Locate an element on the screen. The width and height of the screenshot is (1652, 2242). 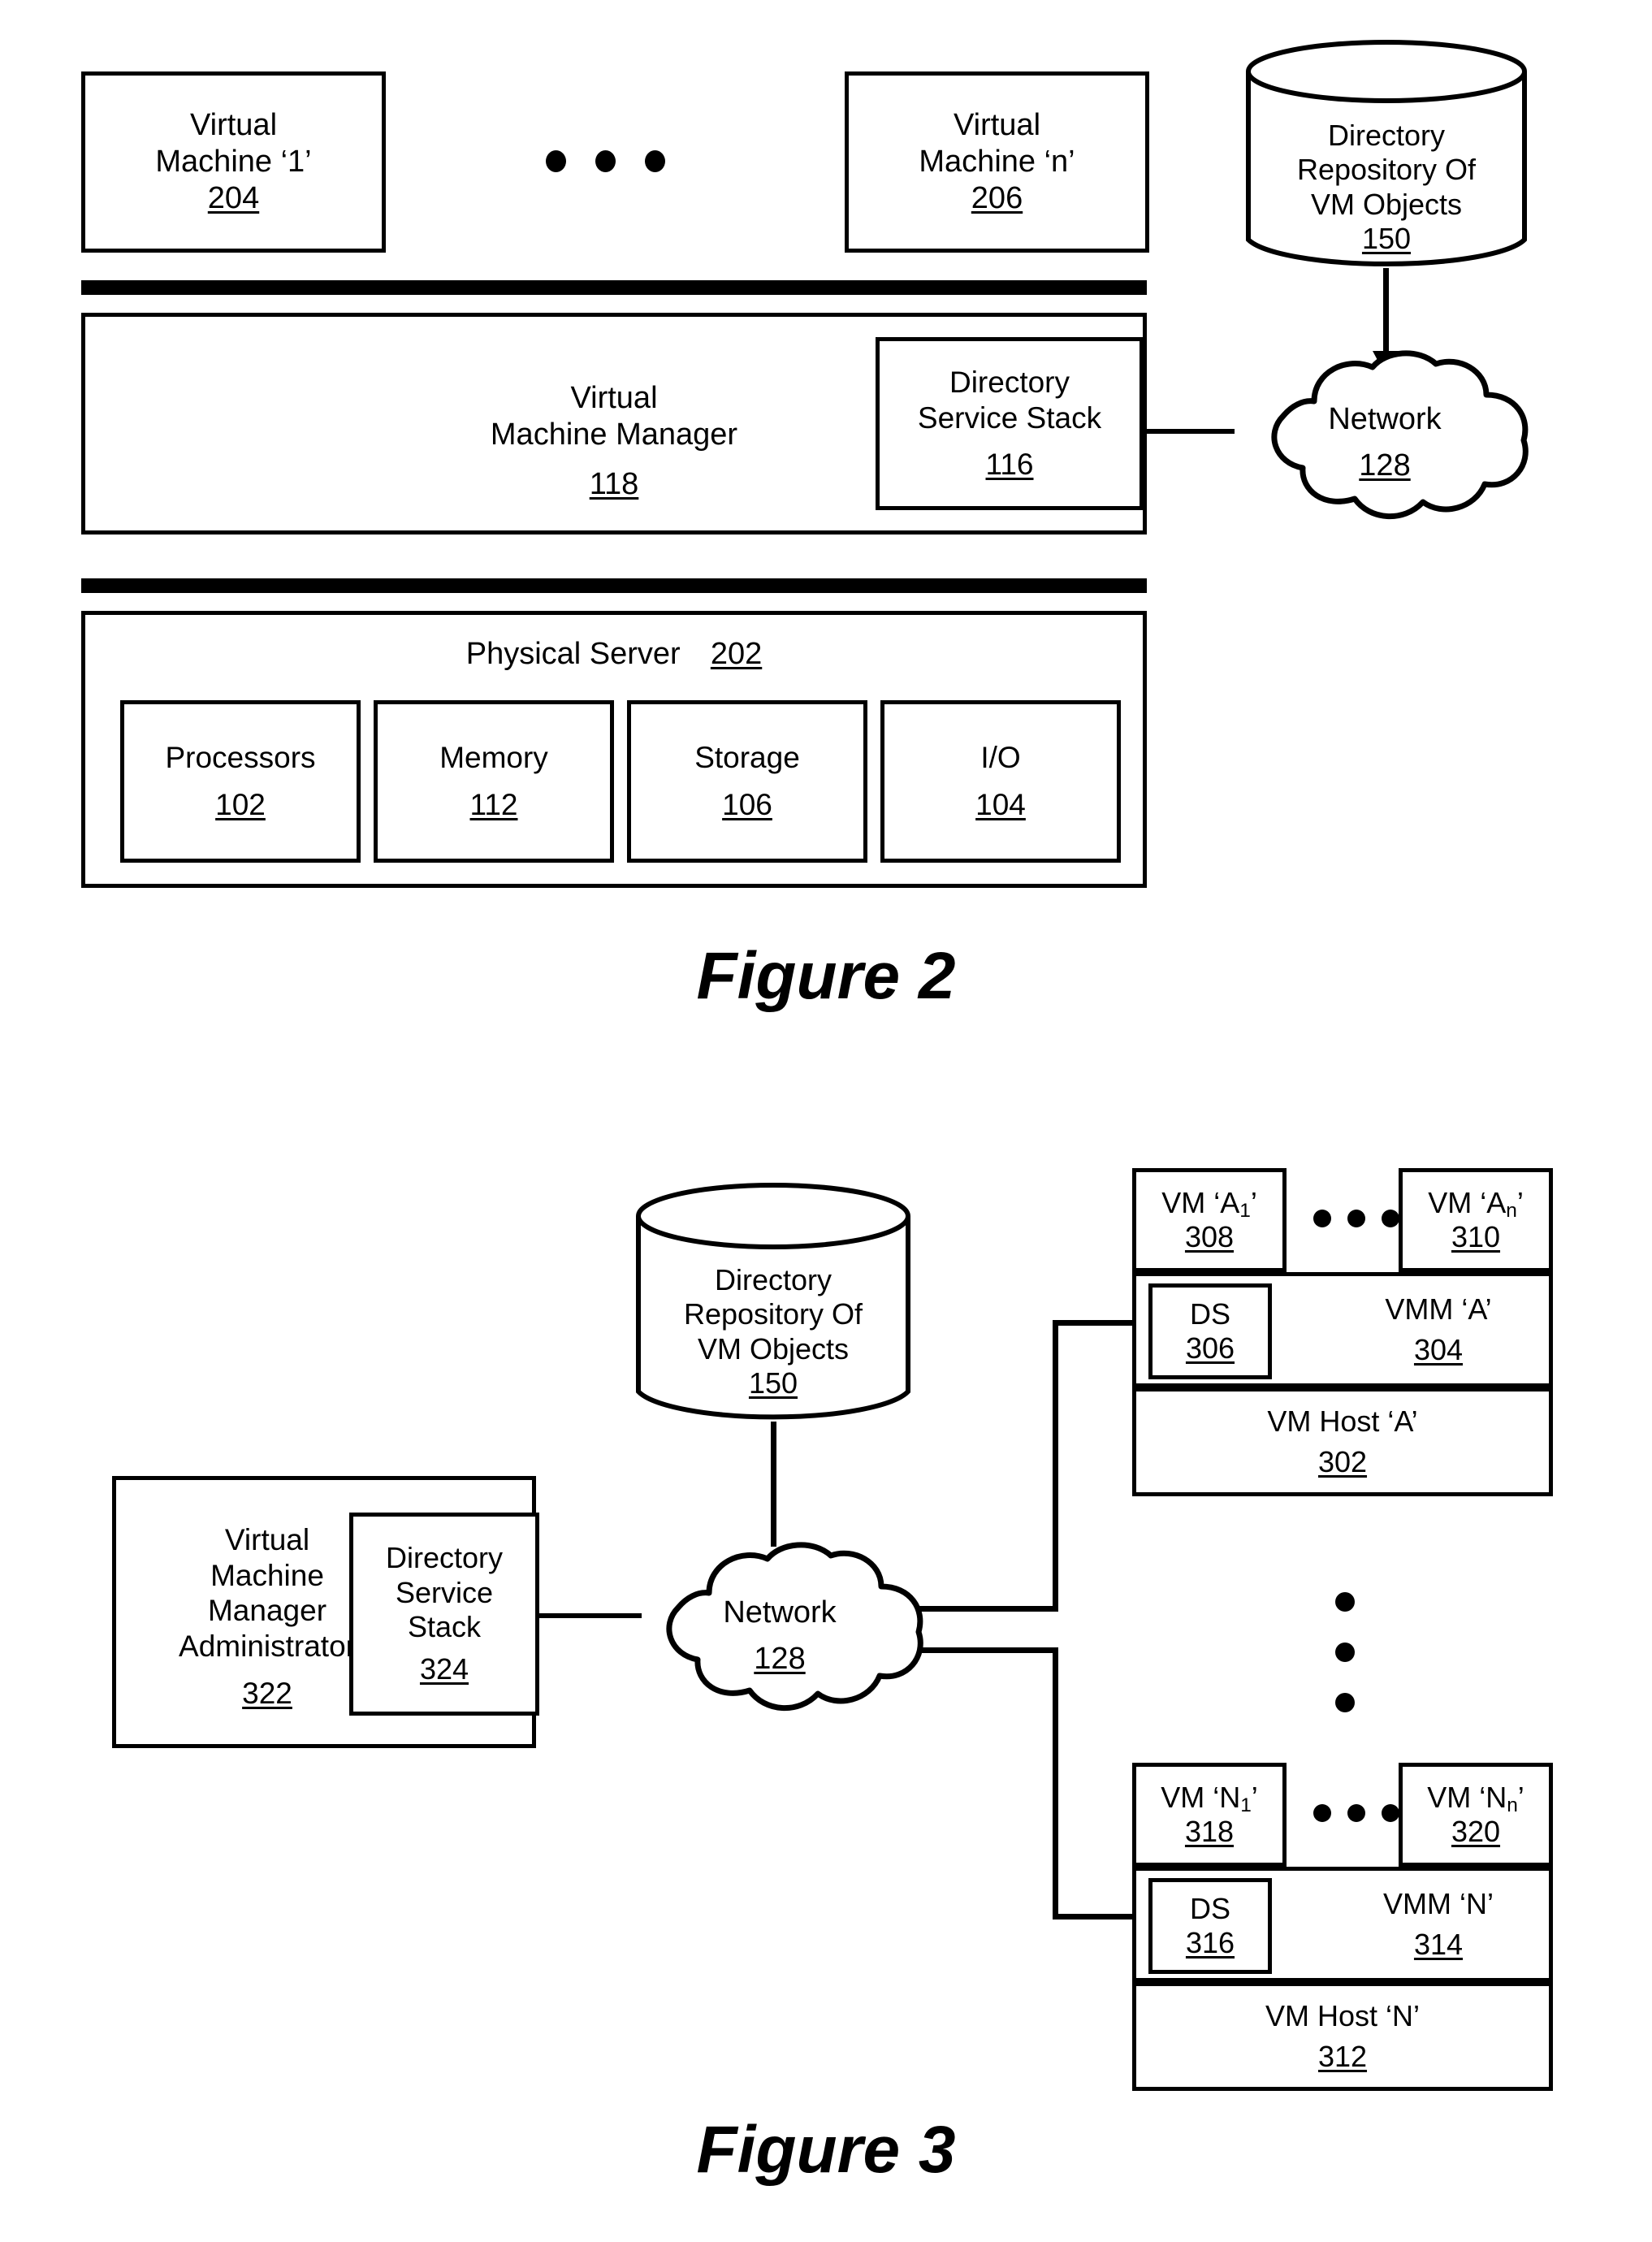
vm-a1-label: VM ‘A1’ is located at coordinates (1209, 1203).